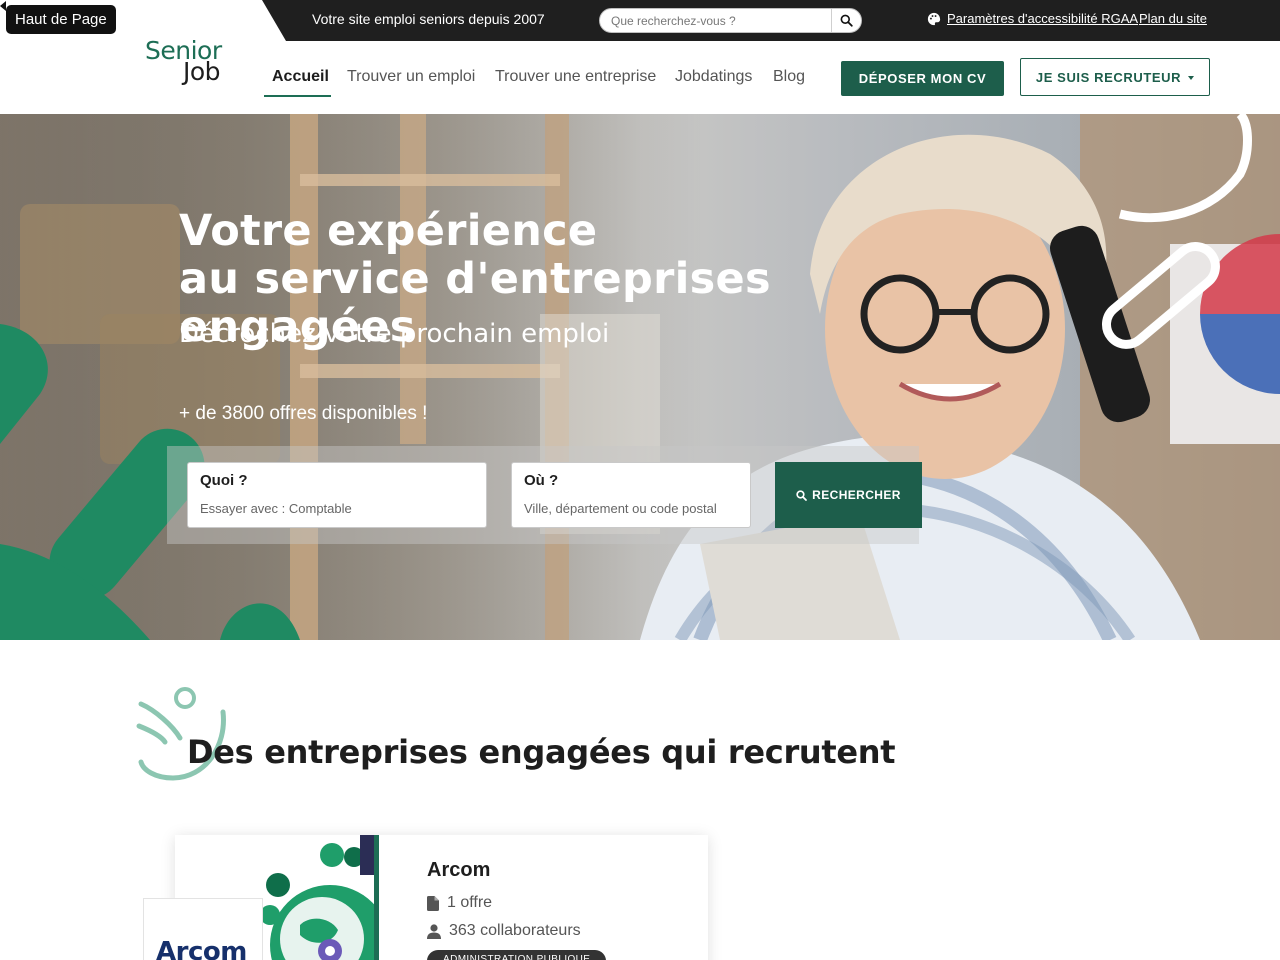  I want to click on logo-line2: Job, so click(202, 71).